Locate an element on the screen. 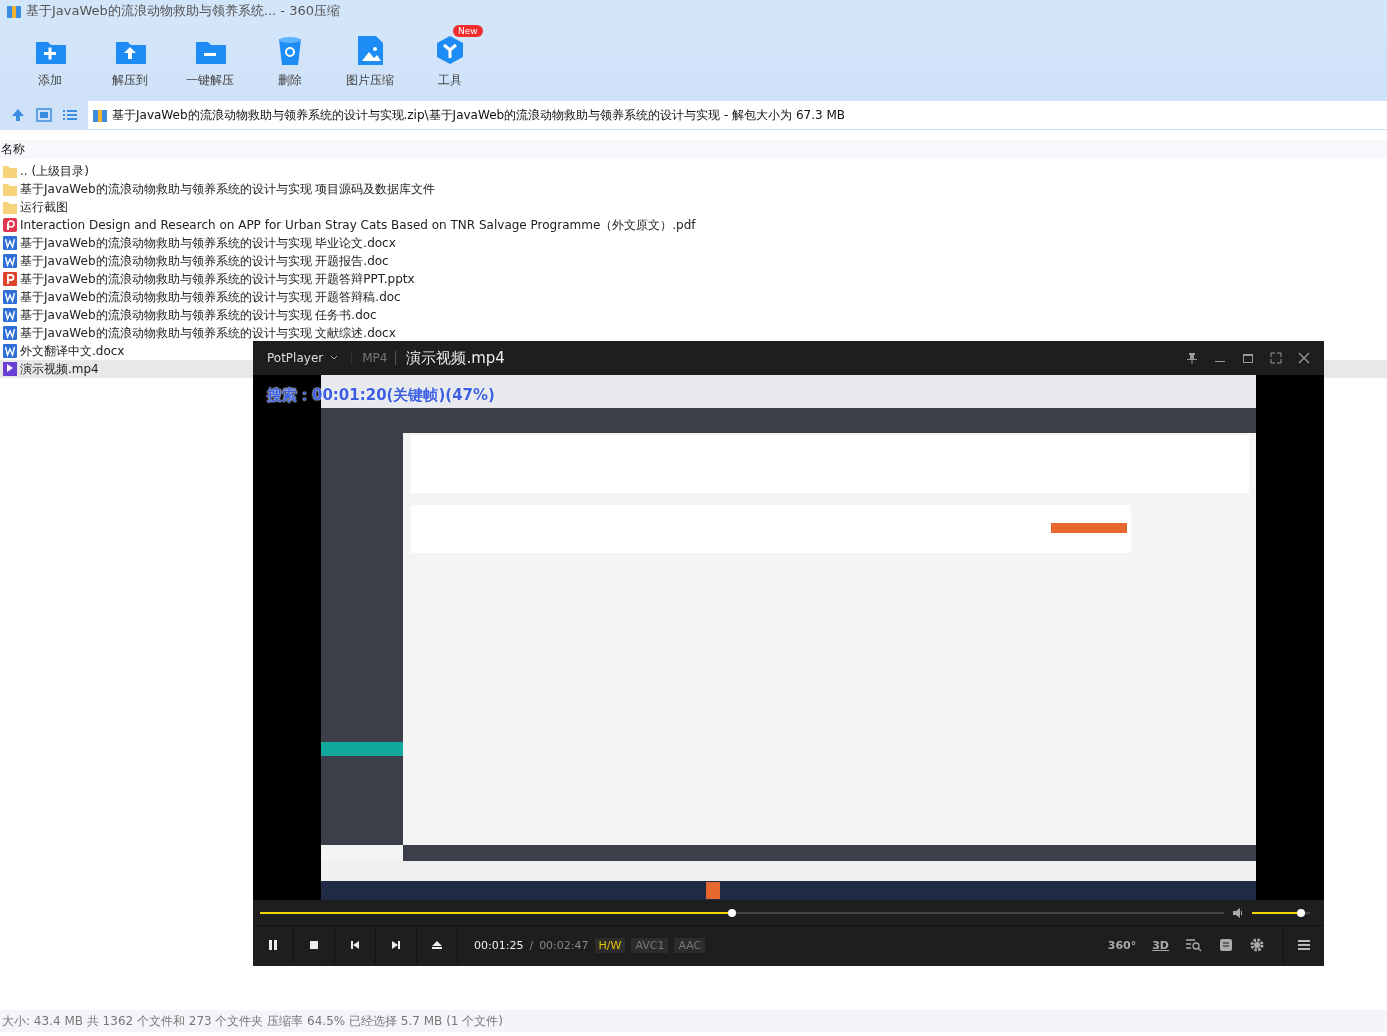 The height and width of the screenshot is (1036, 1387). video-title: 演示视频.mp4 is located at coordinates (455, 358).